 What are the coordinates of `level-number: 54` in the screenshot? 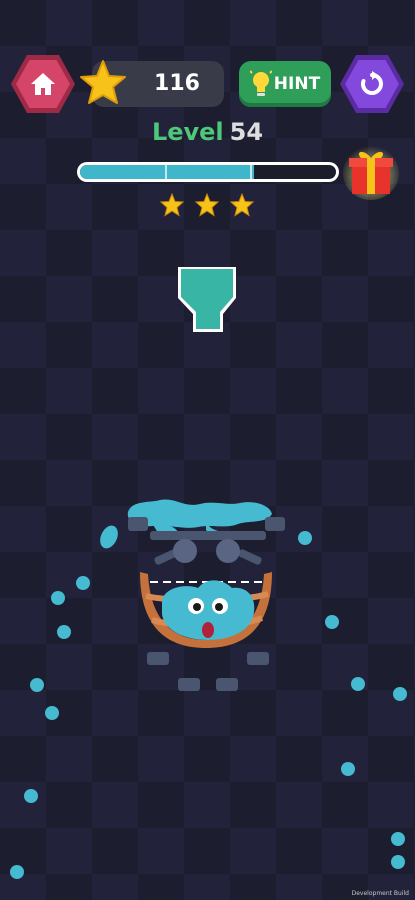 It's located at (246, 132).